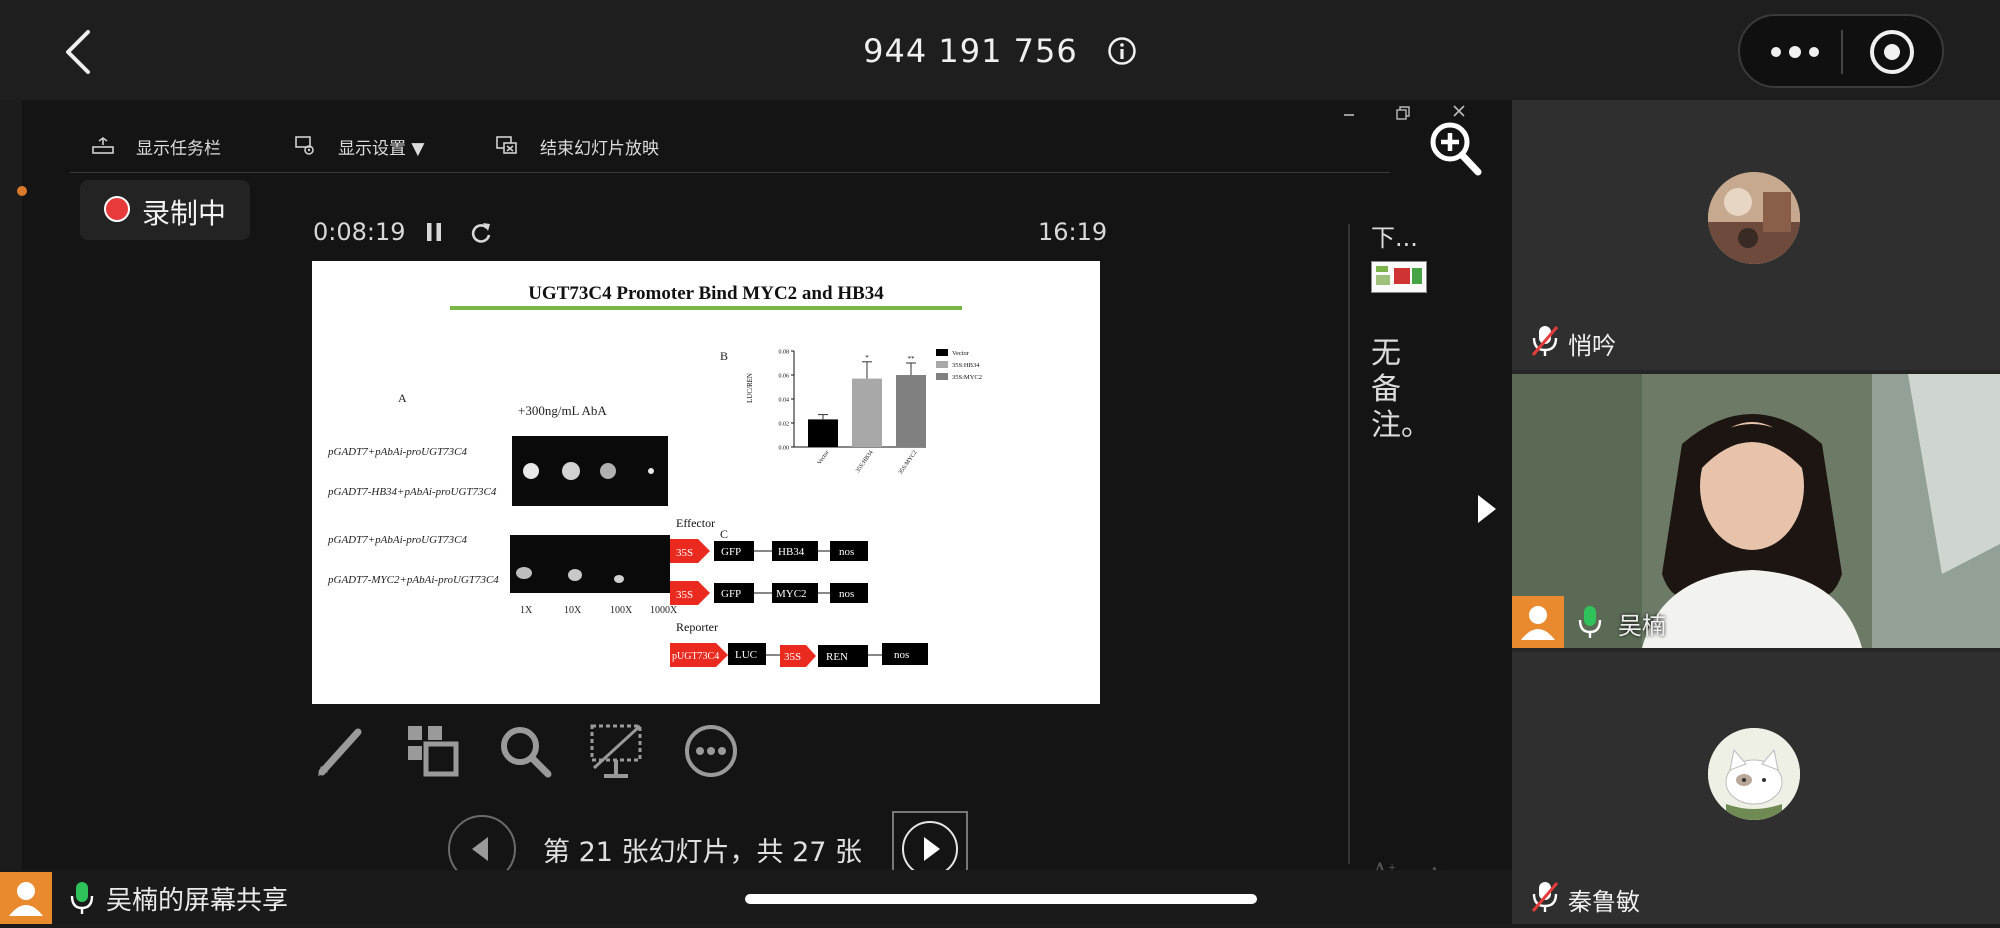  Describe the element at coordinates (398, 540) in the screenshot. I see `row-label-3: pGADT7+pAbAi-proUGT73C4` at that location.